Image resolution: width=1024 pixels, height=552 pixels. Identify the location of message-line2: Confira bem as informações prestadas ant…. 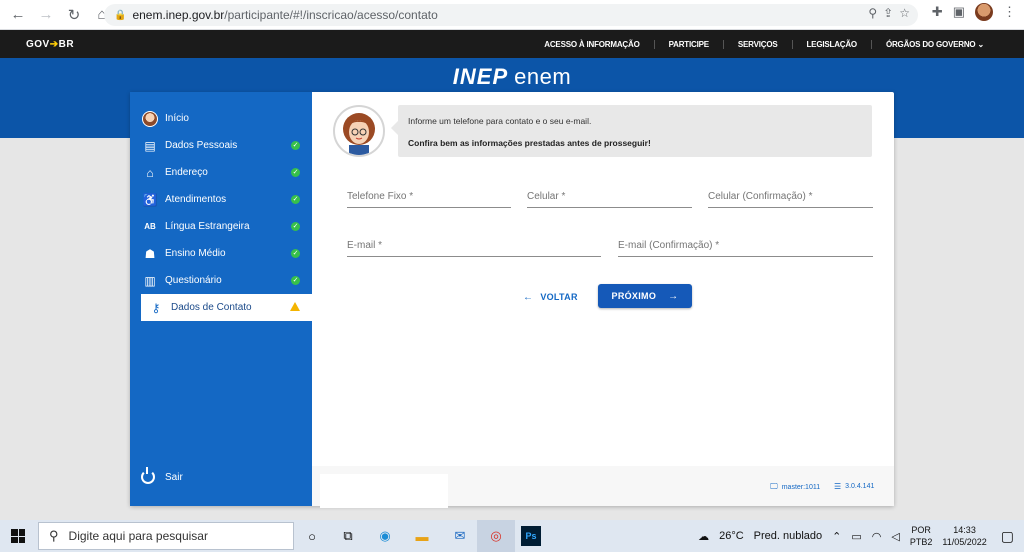
(529, 143).